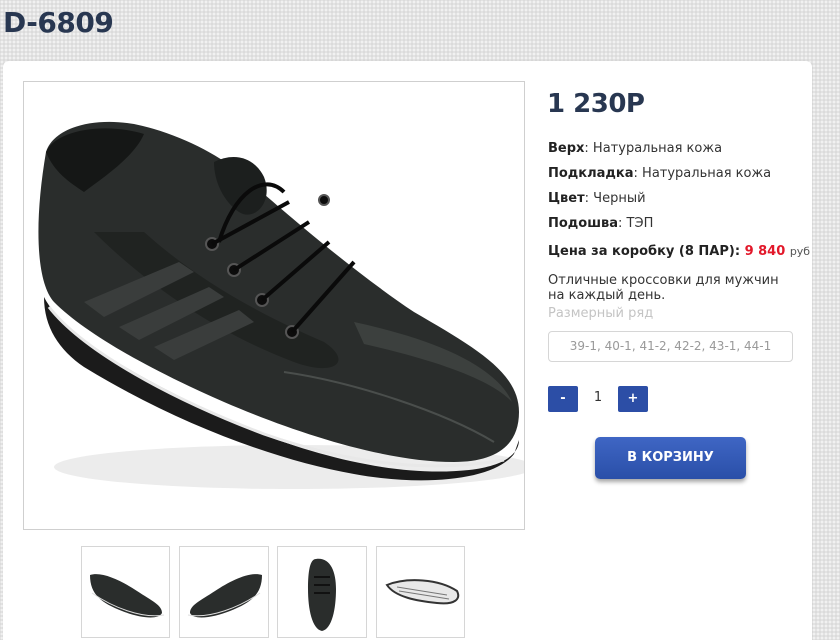 Image resolution: width=840 pixels, height=640 pixels. I want to click on spec-label: Подкладка, so click(591, 173).